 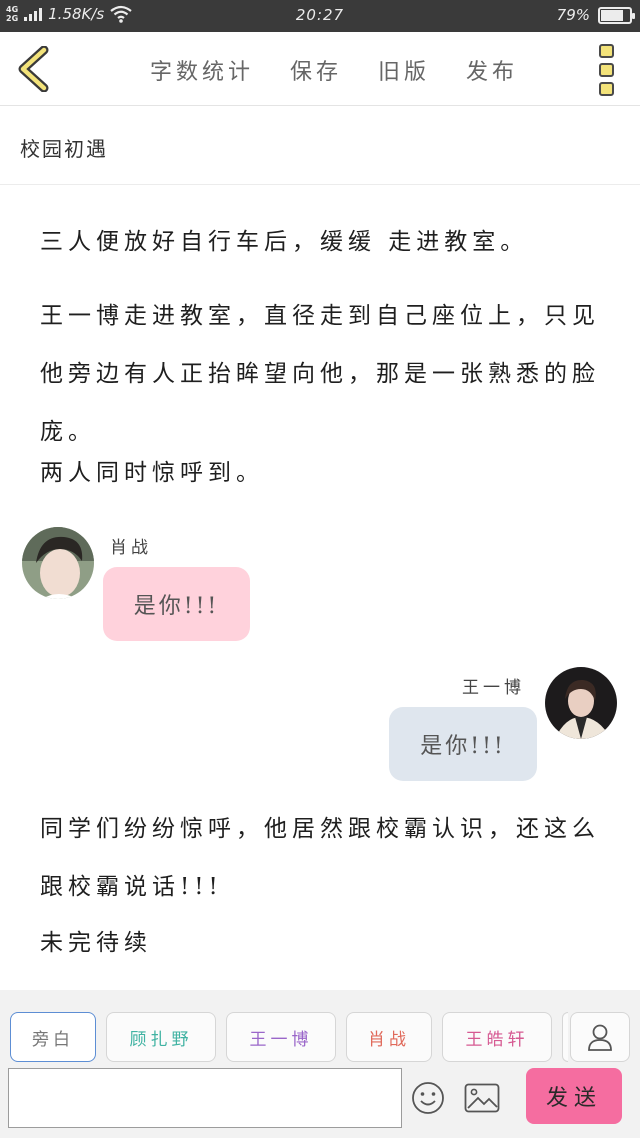 I want to click on avatar-xiao-zhan, so click(x=58, y=563).